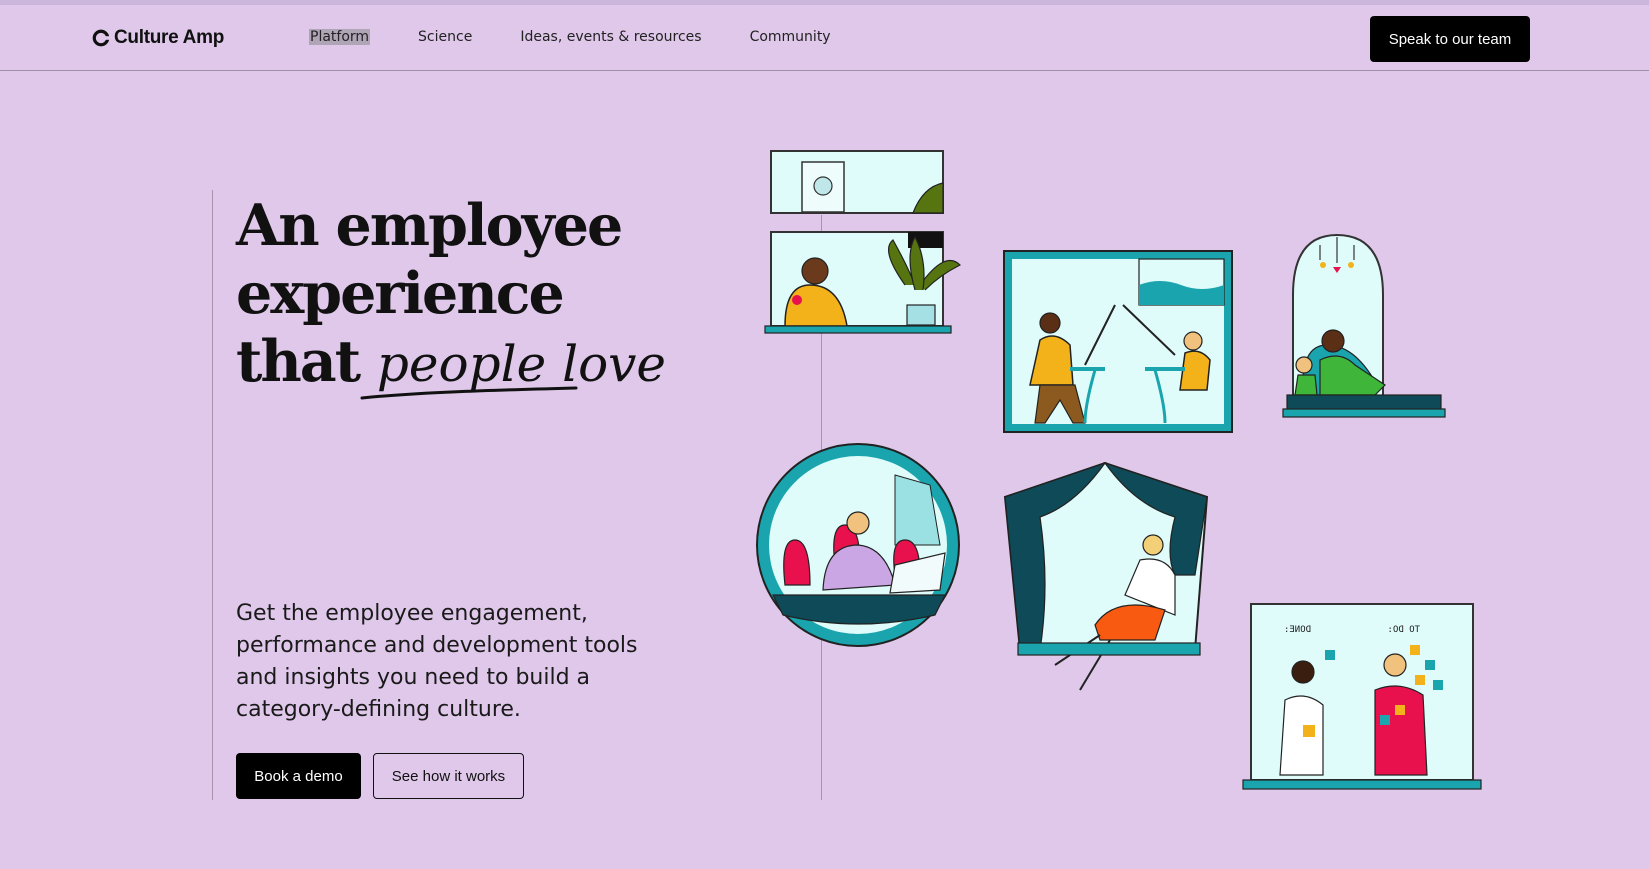  Describe the element at coordinates (1106, 576) in the screenshot. I see `window-house-curtains` at that location.